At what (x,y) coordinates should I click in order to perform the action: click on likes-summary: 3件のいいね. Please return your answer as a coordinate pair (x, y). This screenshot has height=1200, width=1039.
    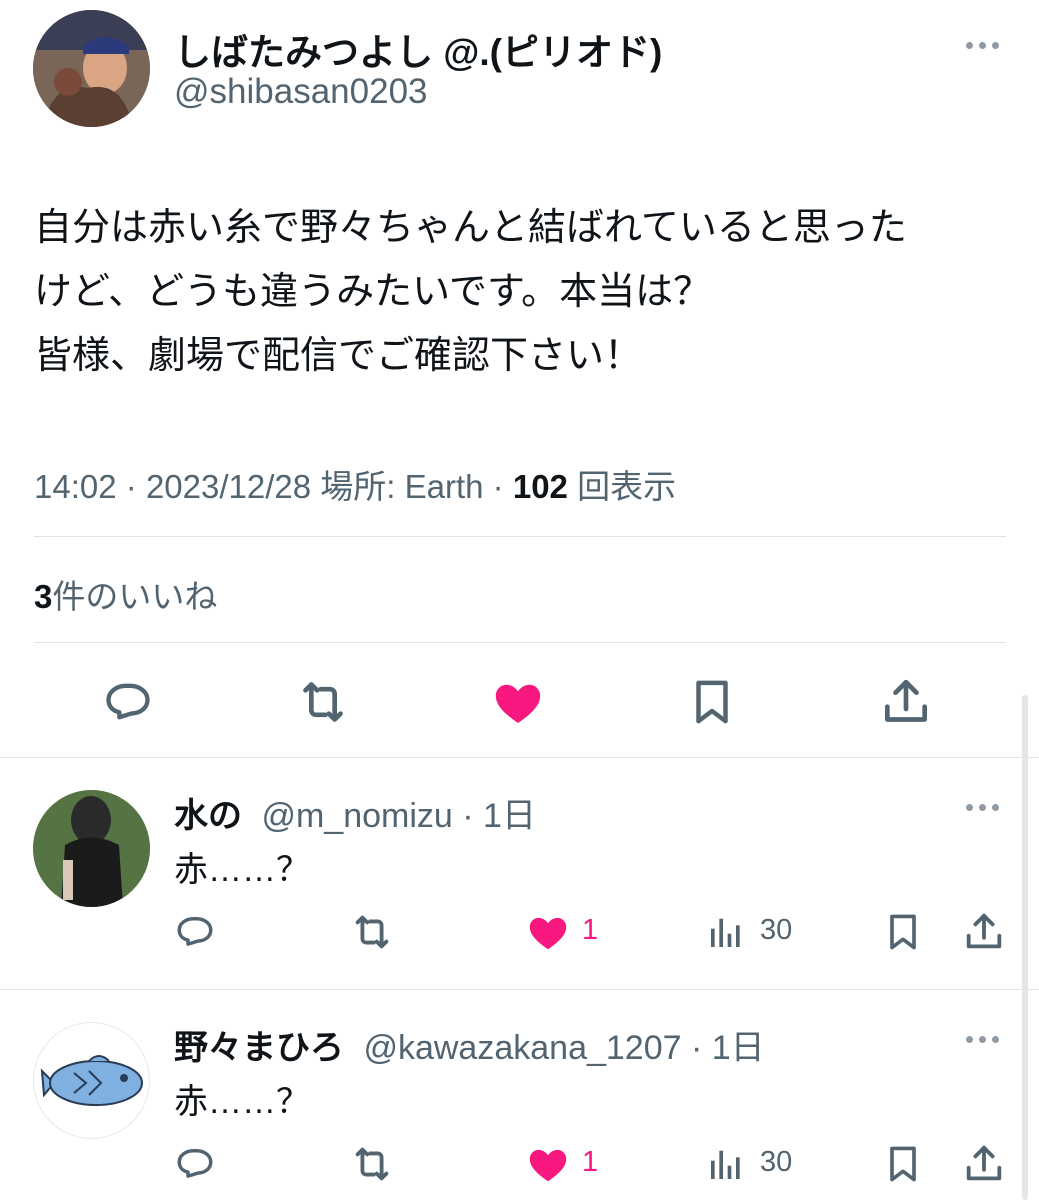
    Looking at the image, I should click on (125, 594).